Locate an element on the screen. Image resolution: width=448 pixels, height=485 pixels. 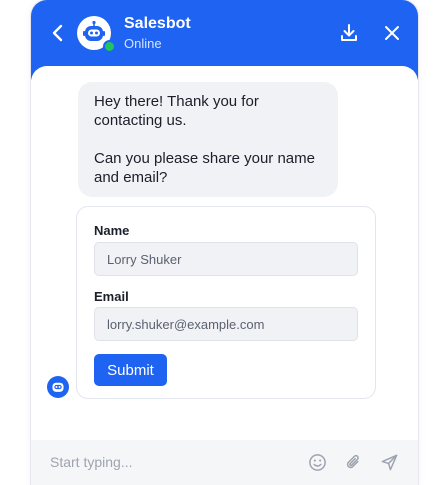
close-icon is located at coordinates (392, 33).